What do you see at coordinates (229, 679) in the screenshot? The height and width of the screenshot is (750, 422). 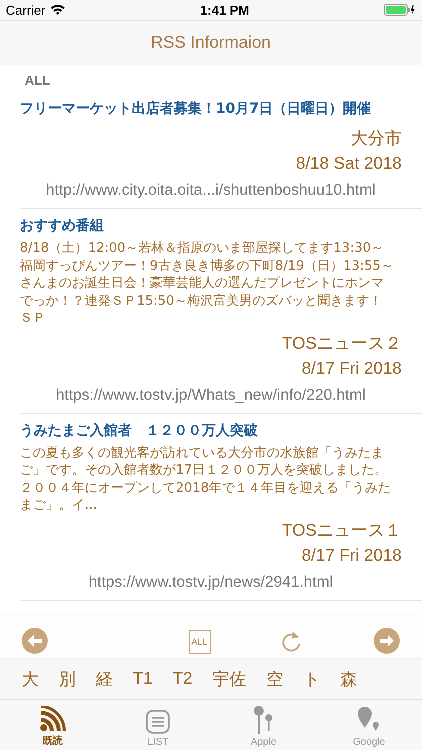 I see `category-button: 宇佐` at bounding box center [229, 679].